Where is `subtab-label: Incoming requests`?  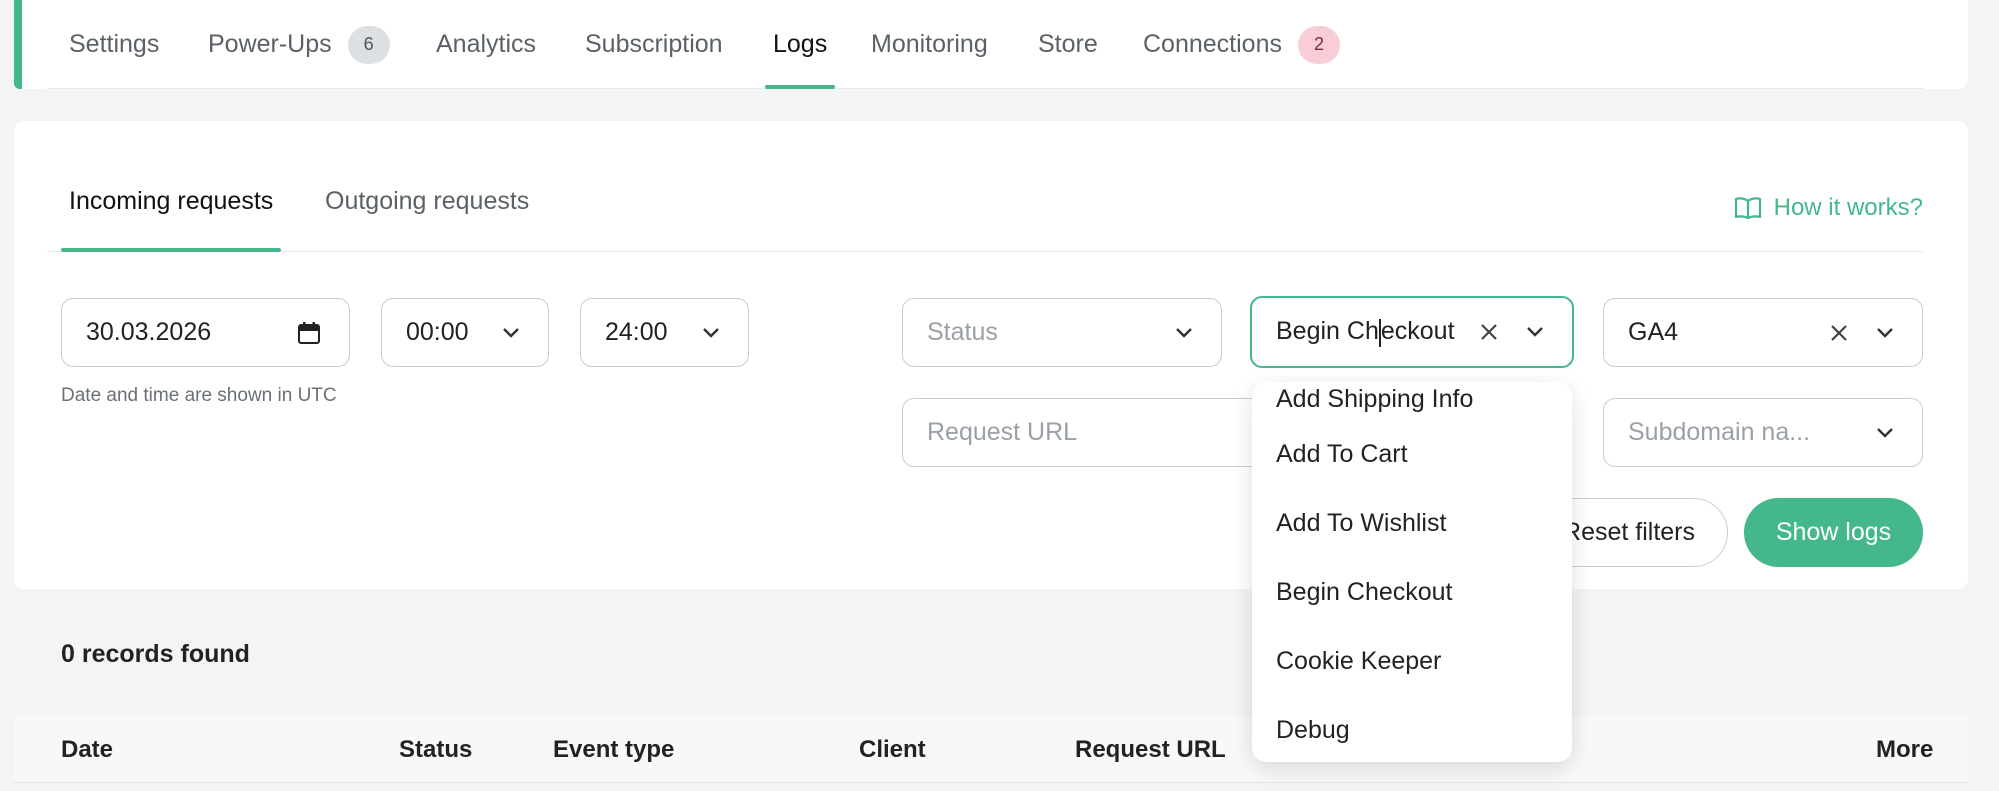
subtab-label: Incoming requests is located at coordinates (171, 200).